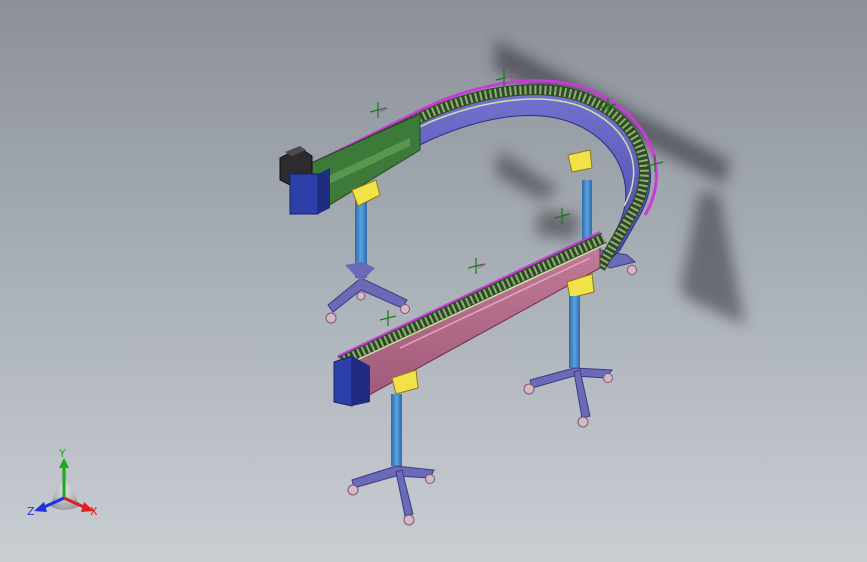 Image resolution: width=867 pixels, height=562 pixels. What do you see at coordinates (351, 381) in the screenshot?
I see `tail-end-cap` at bounding box center [351, 381].